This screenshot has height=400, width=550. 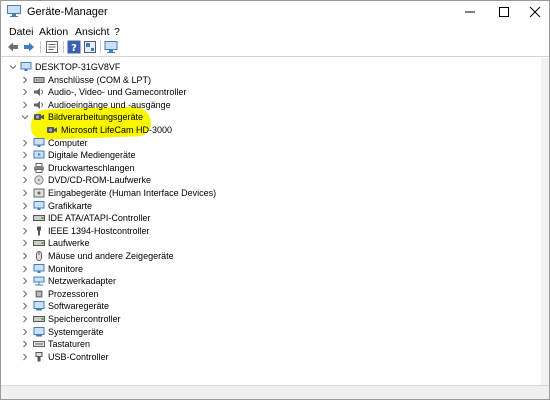 I want to click on tree-item: Netzwerkadapter, so click(x=275, y=281).